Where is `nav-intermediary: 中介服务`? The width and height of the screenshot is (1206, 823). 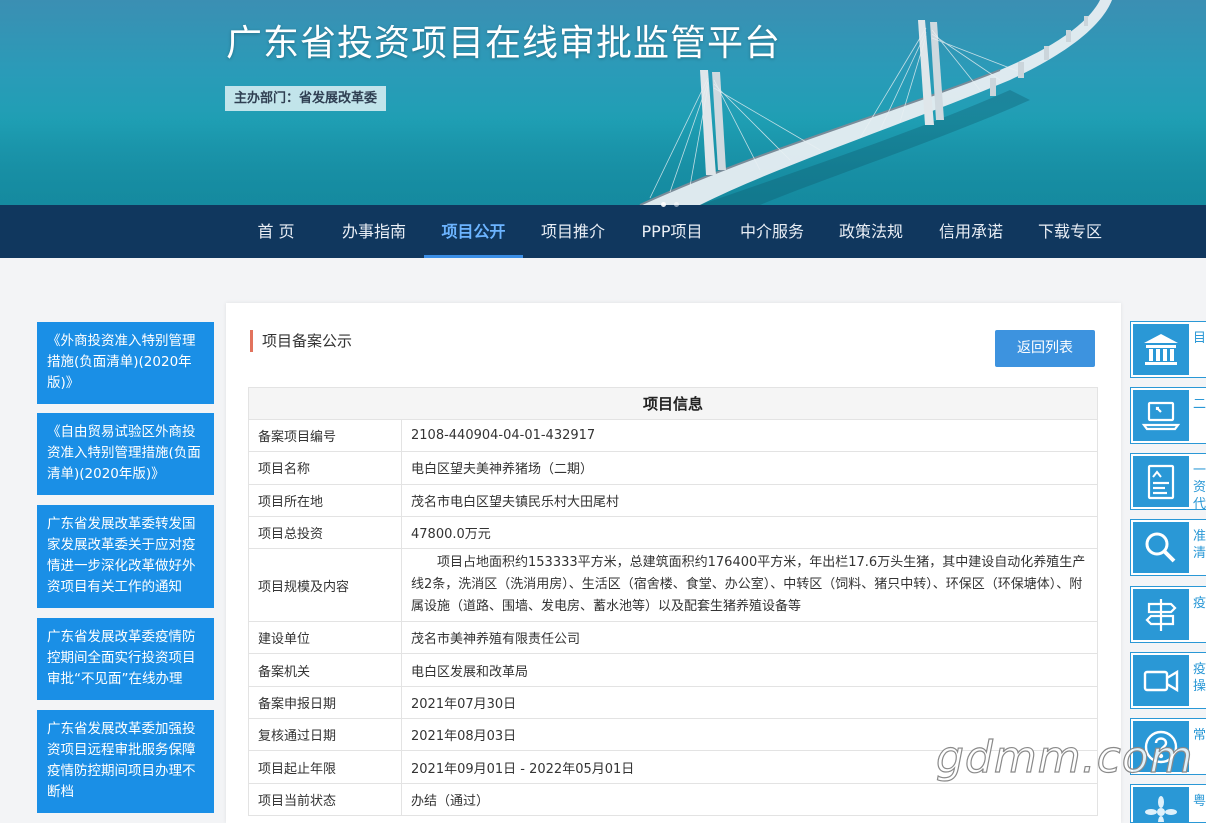 nav-intermediary: 中介服务 is located at coordinates (772, 231).